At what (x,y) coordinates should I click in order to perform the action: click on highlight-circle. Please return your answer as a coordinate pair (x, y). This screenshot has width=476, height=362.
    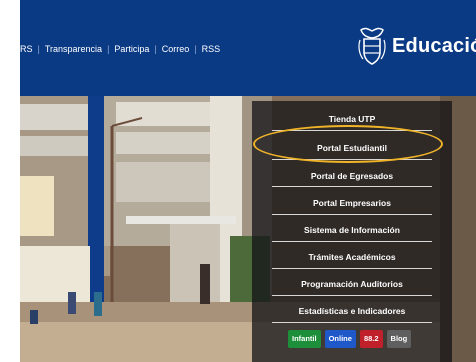
    Looking at the image, I should click on (348, 144).